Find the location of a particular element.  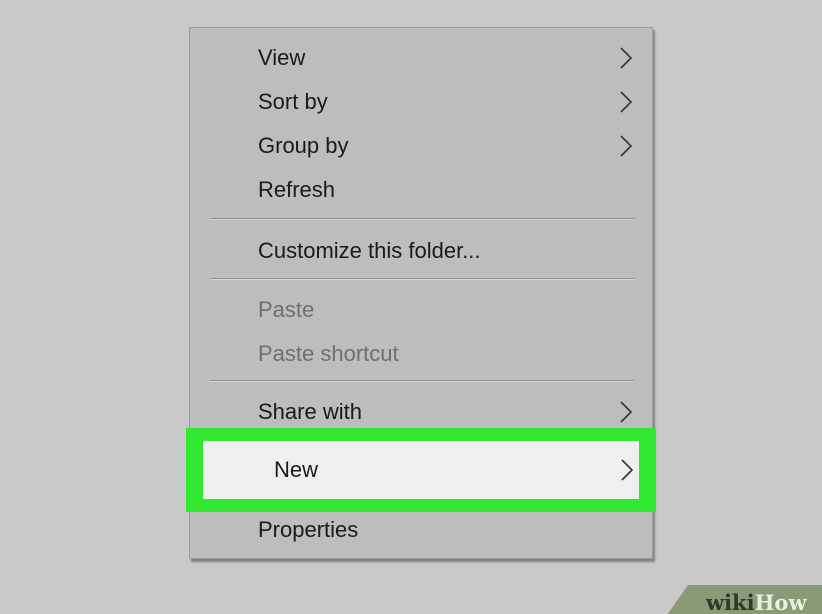

highlight-box: New is located at coordinates (421, 470).